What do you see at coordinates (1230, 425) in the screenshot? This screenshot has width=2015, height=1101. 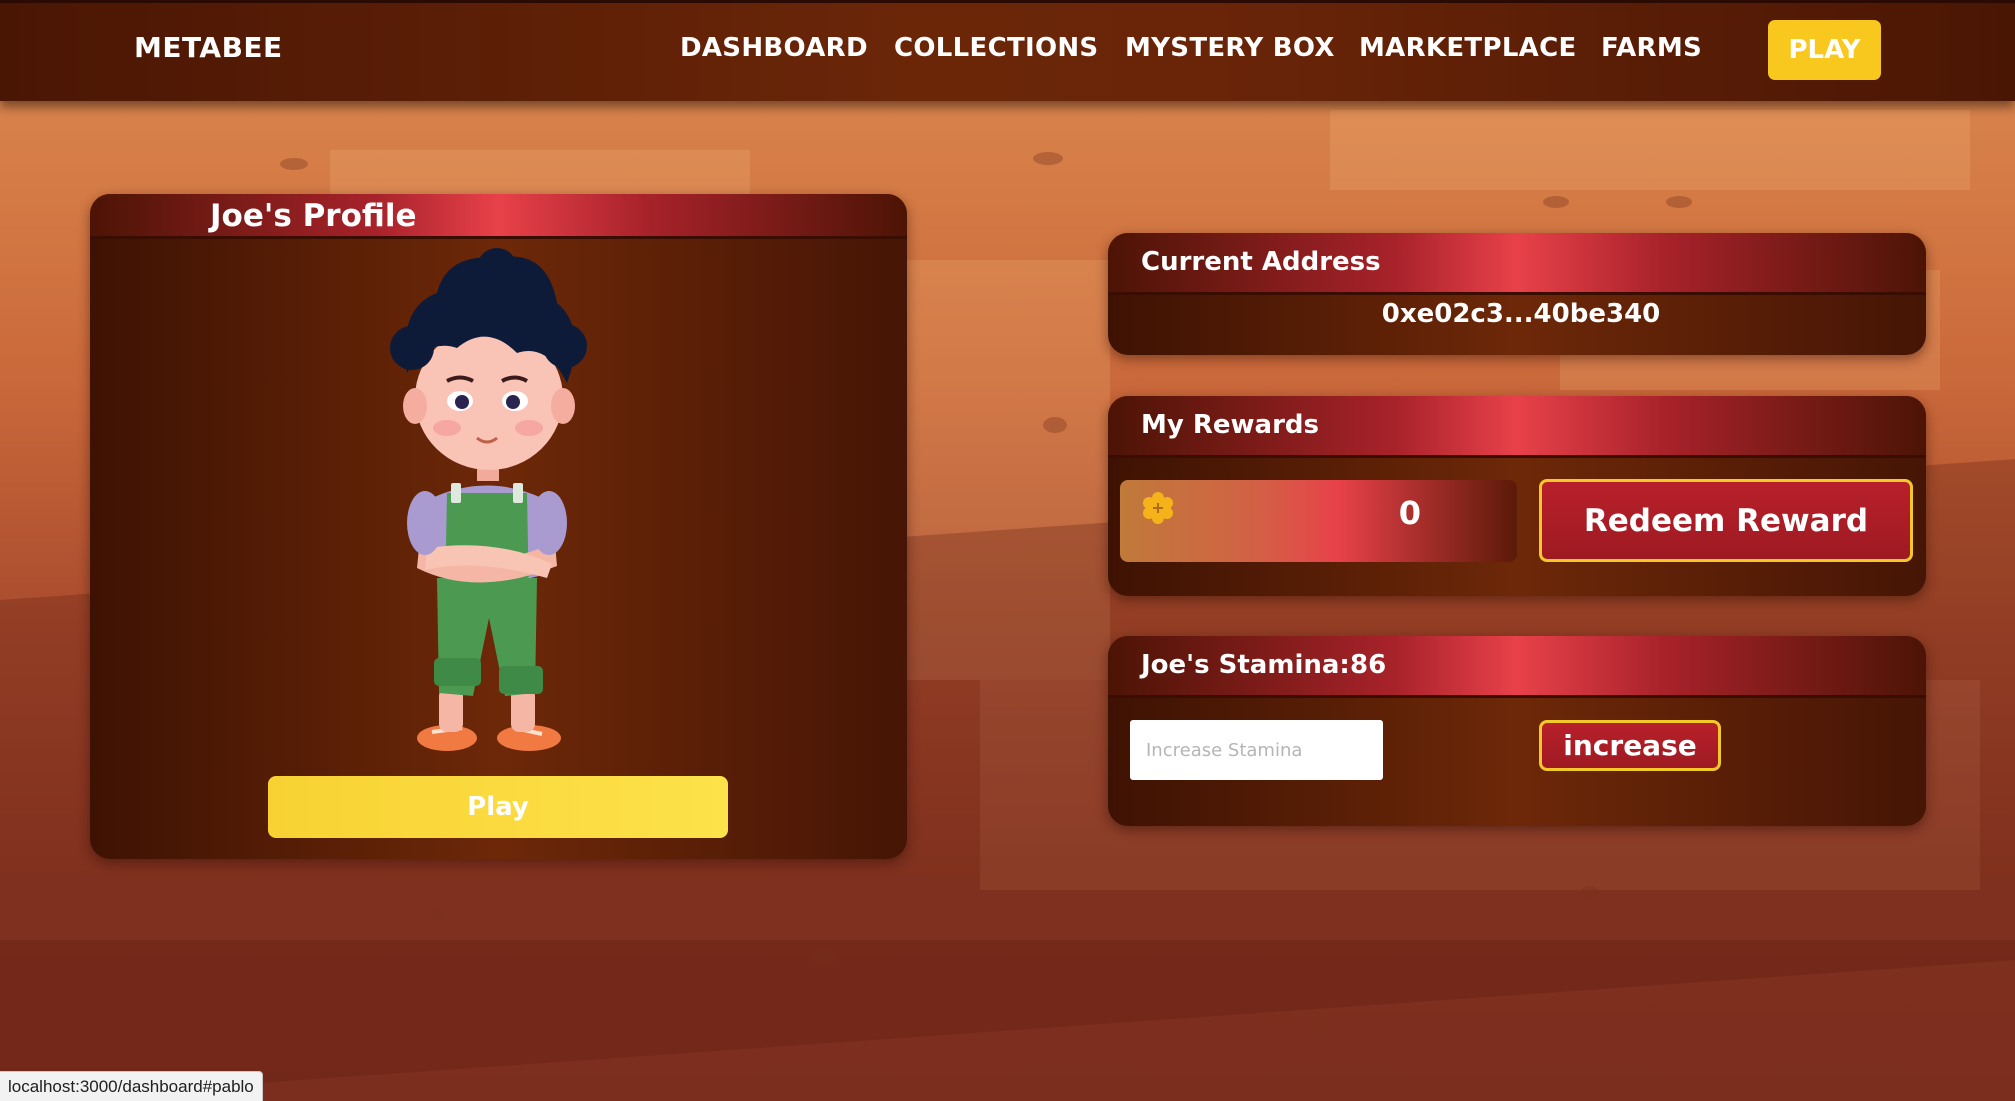 I see `rewards-title: My Rewards` at bounding box center [1230, 425].